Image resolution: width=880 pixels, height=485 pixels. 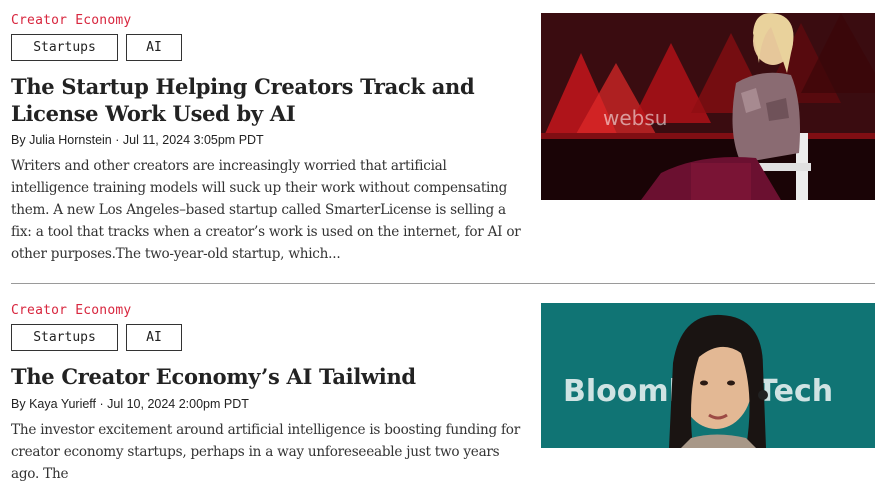 I want to click on backdrop-text: websu, so click(x=635, y=118).